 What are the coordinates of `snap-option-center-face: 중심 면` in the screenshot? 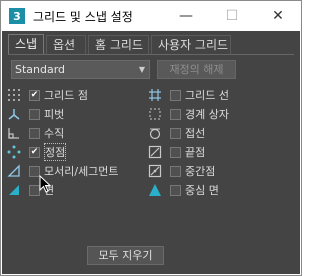 It's located at (182, 190).